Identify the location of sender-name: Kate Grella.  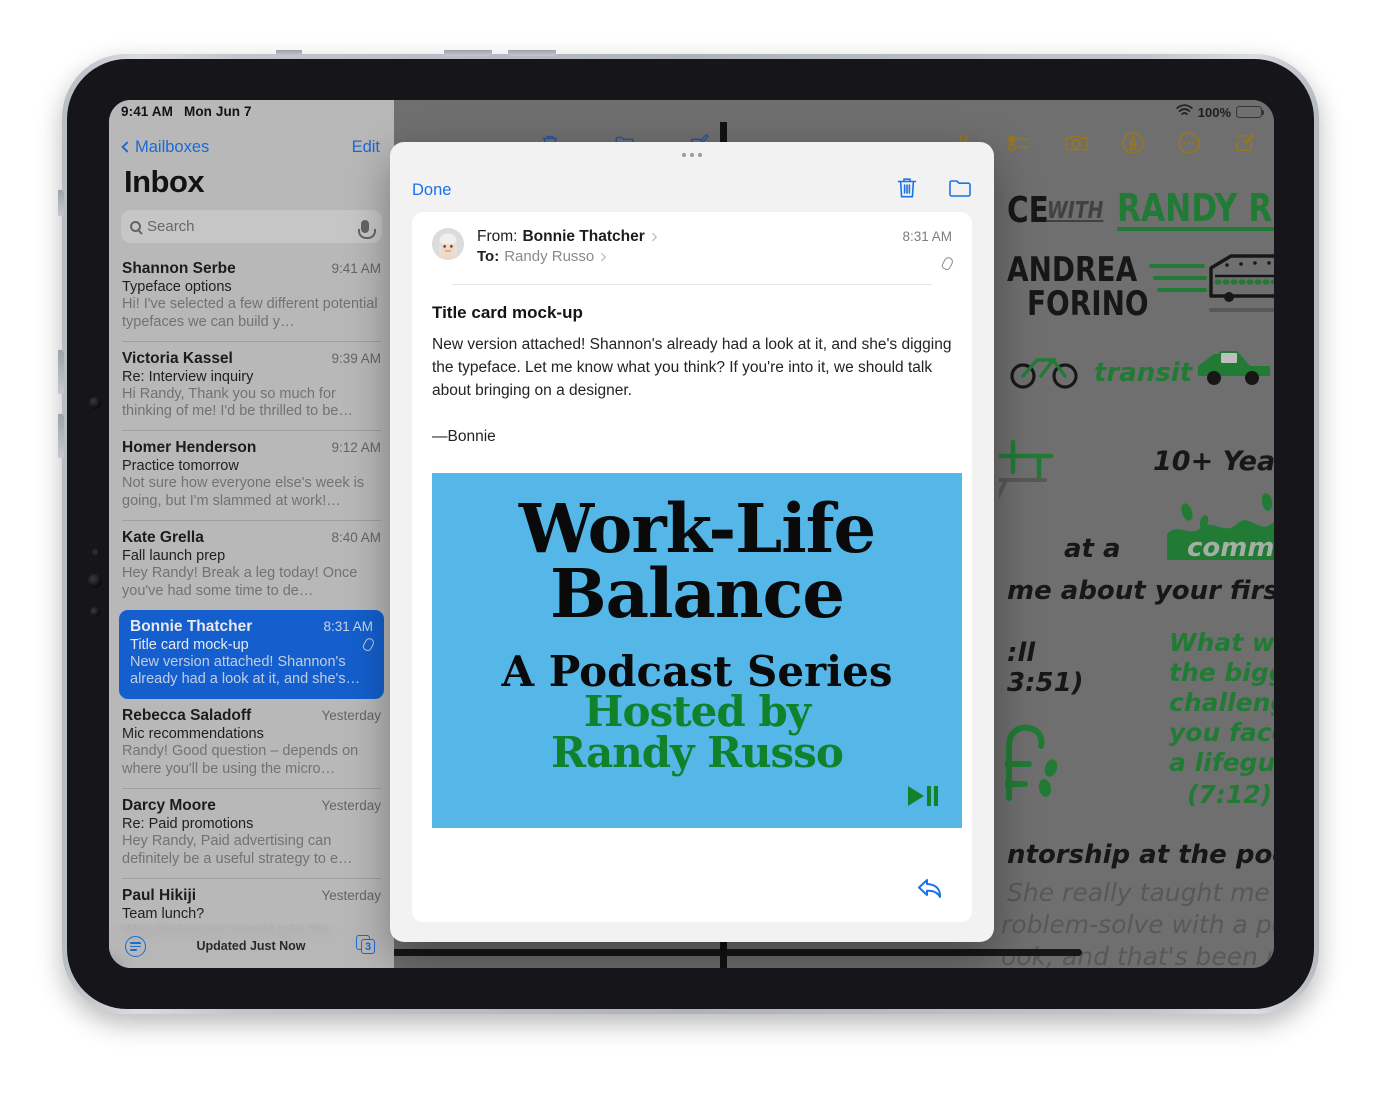
(163, 537).